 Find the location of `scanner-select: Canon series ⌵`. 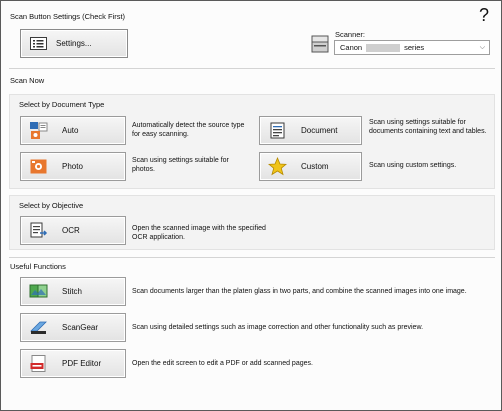

scanner-select: Canon series ⌵ is located at coordinates (412, 47).